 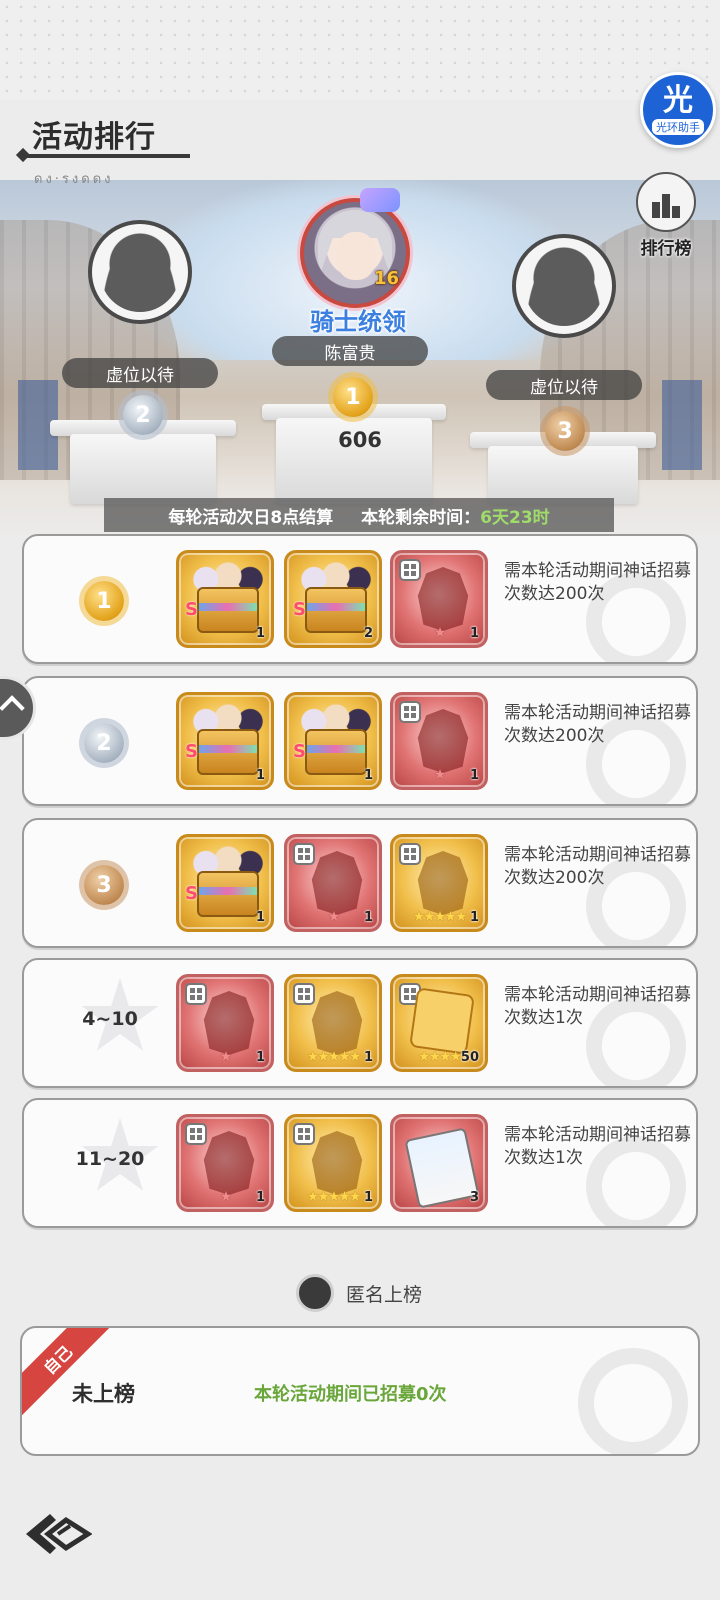 I want to click on silver-medal-icon: 2, so click(x=143, y=415).